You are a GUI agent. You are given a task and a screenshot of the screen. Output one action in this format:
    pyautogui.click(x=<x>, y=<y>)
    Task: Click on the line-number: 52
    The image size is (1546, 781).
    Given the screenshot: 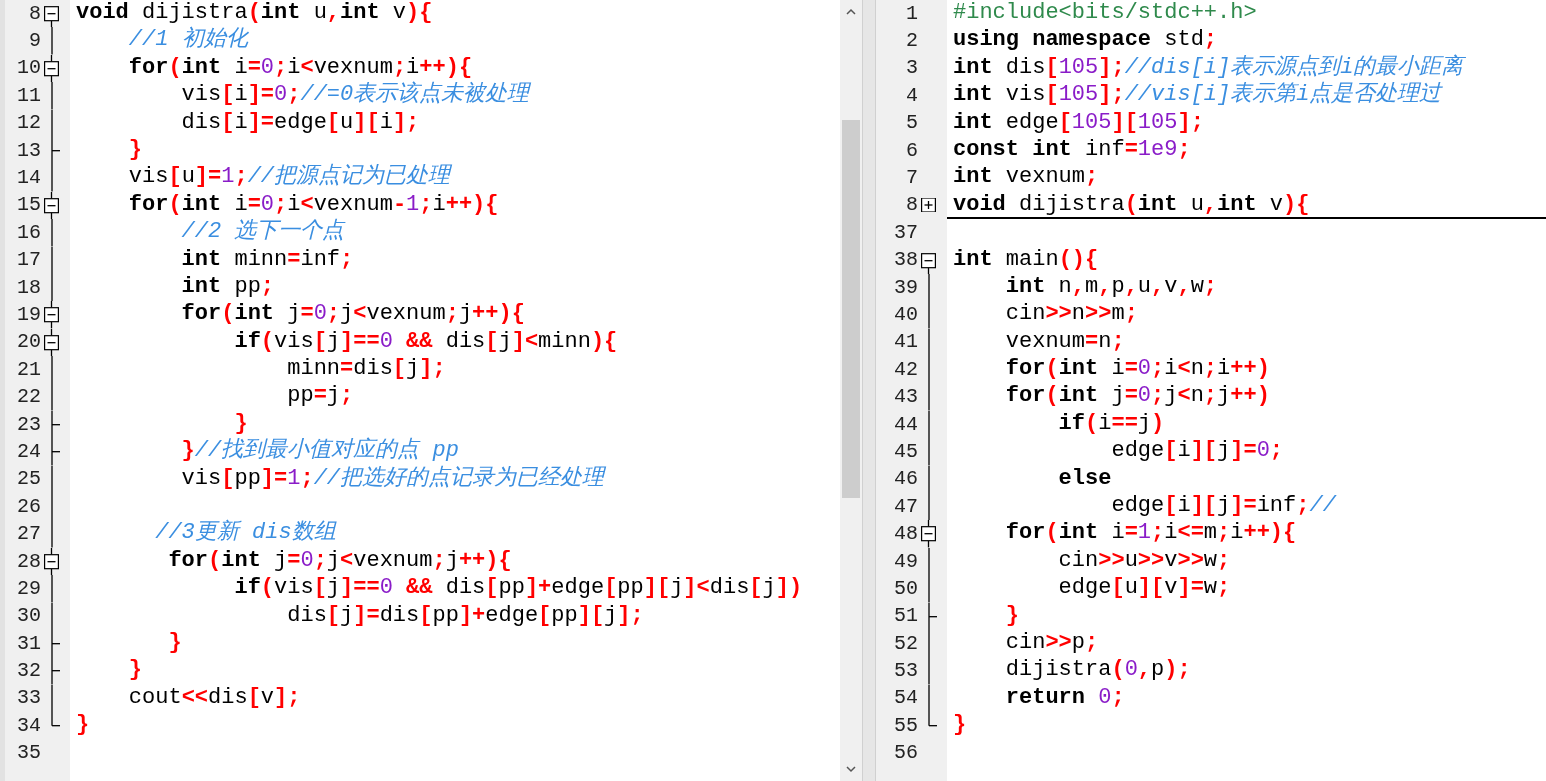 What is the action you would take?
    pyautogui.click(x=906, y=643)
    